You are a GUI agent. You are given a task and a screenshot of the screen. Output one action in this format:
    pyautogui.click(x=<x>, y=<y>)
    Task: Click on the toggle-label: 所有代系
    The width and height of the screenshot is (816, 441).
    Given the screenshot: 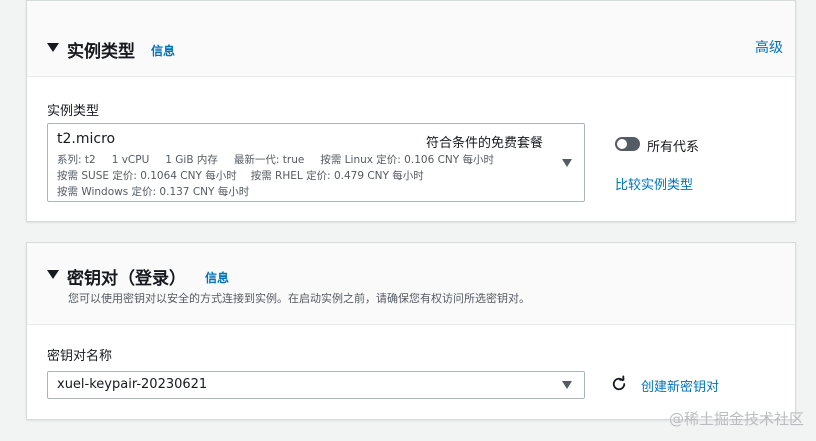 What is the action you would take?
    pyautogui.click(x=673, y=145)
    